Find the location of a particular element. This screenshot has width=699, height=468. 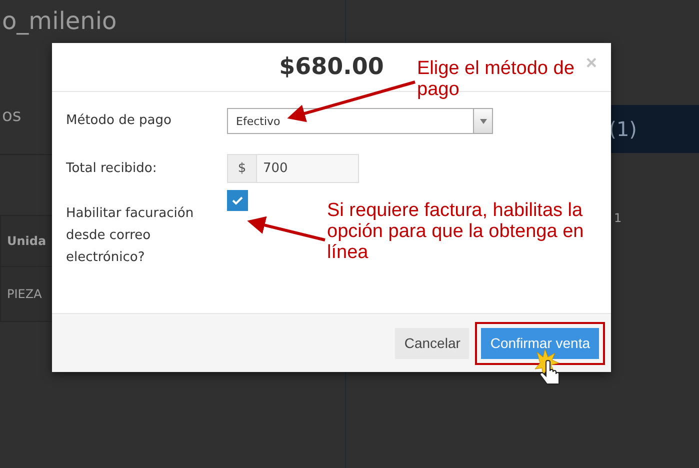

check-icon is located at coordinates (237, 200).